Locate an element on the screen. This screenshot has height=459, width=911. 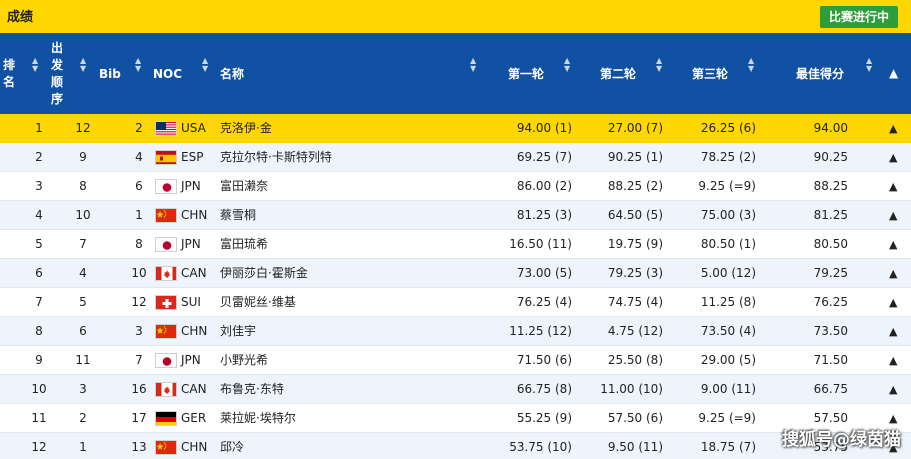
col-noc-header: NOC is located at coordinates (167, 73).